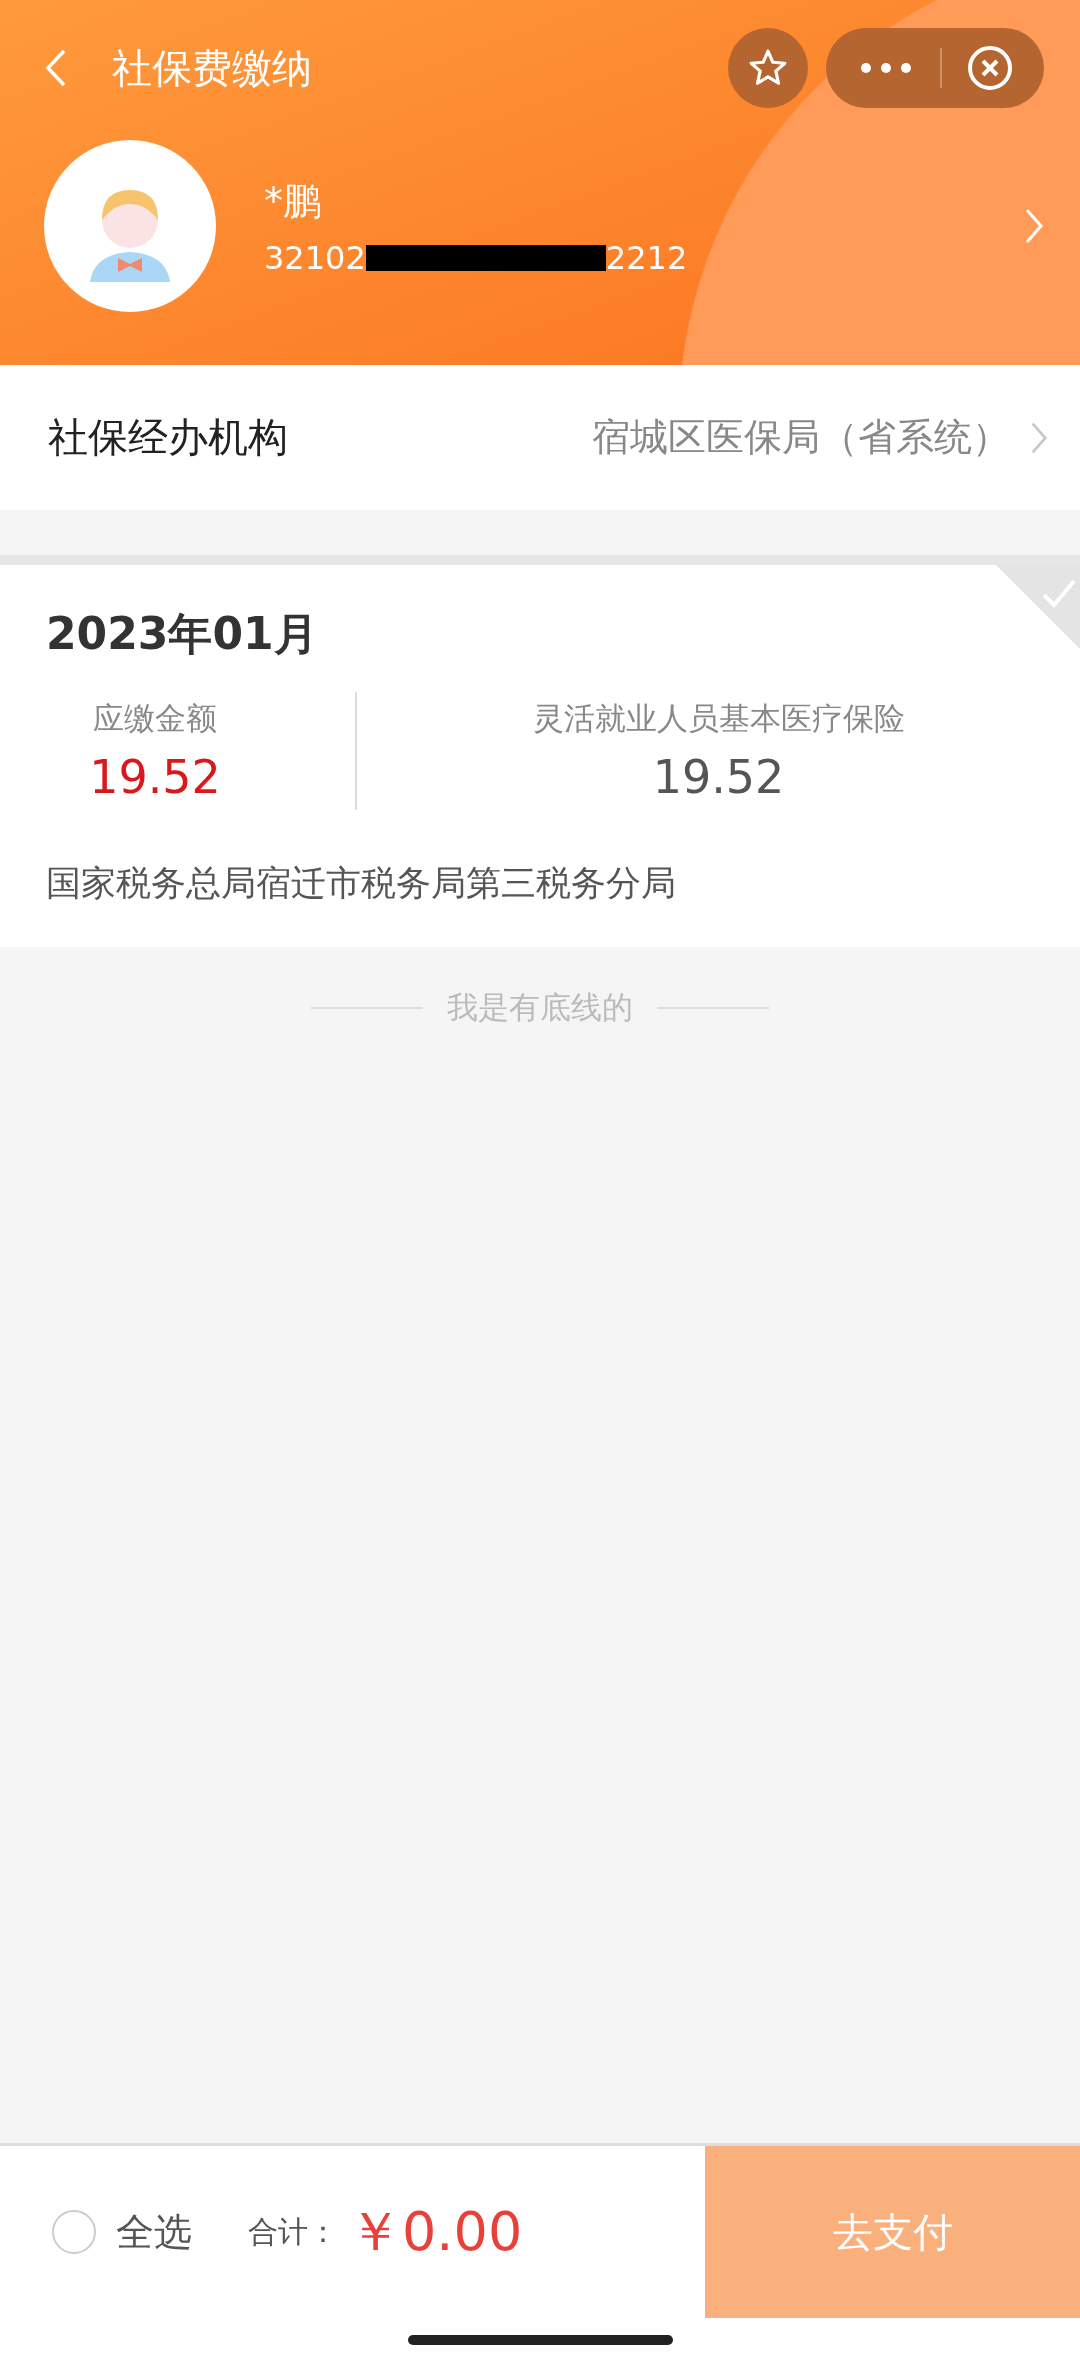  I want to click on total-amount: ￥0.00, so click(435, 2231).